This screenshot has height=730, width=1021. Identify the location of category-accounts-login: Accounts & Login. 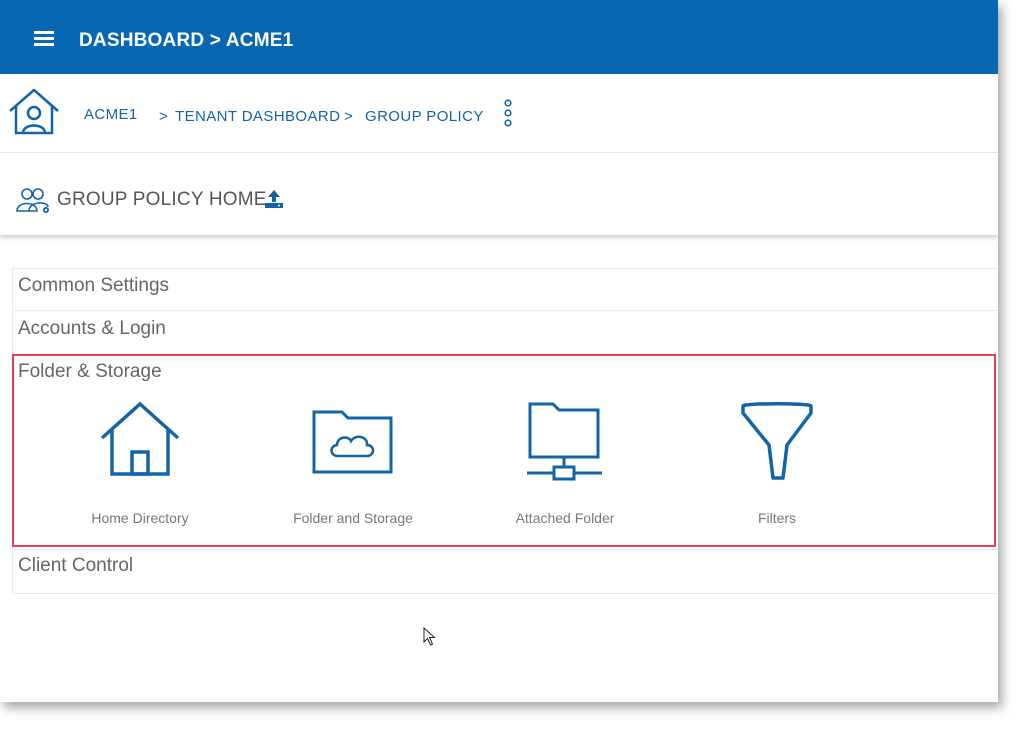
(92, 329).